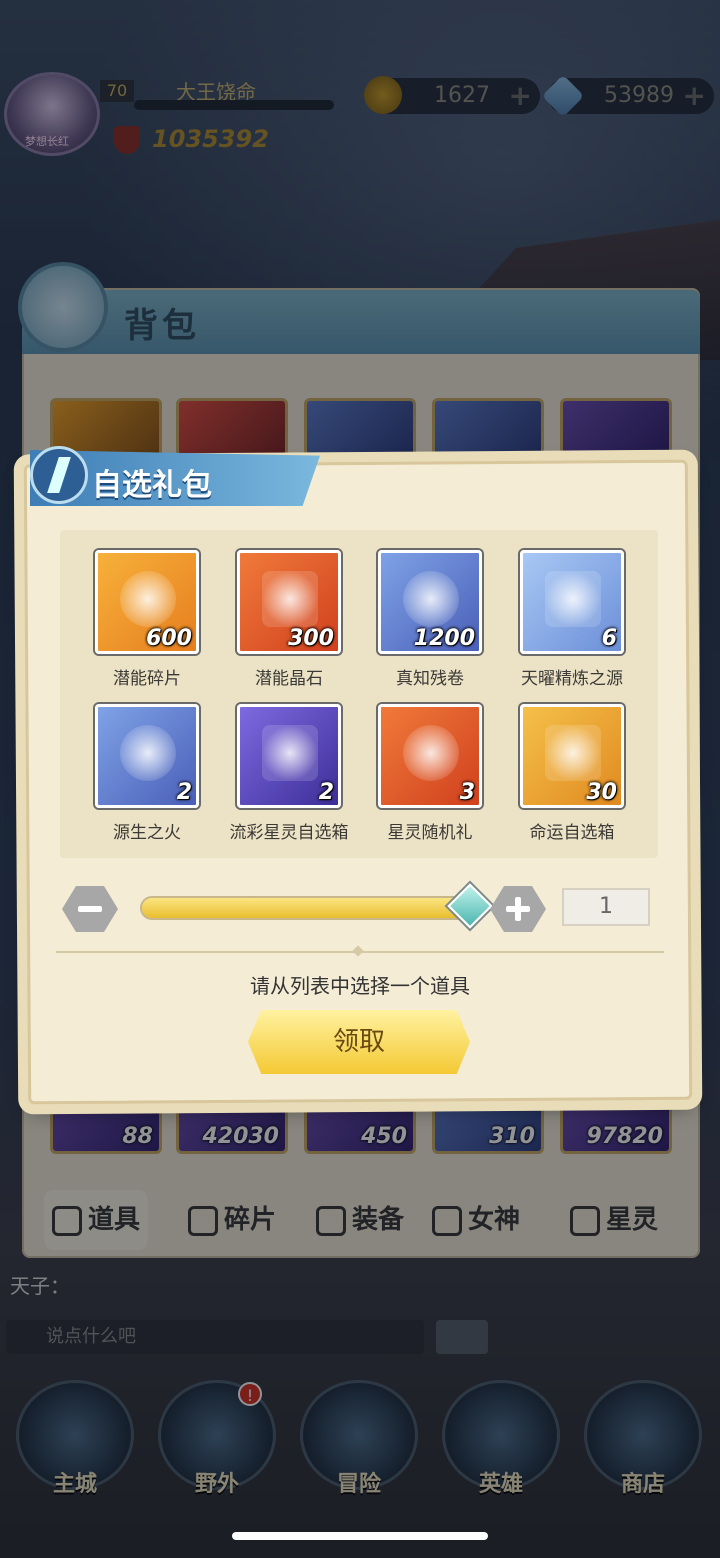 The width and height of the screenshot is (720, 1558). What do you see at coordinates (360, 1536) in the screenshot?
I see `home-indicator` at bounding box center [360, 1536].